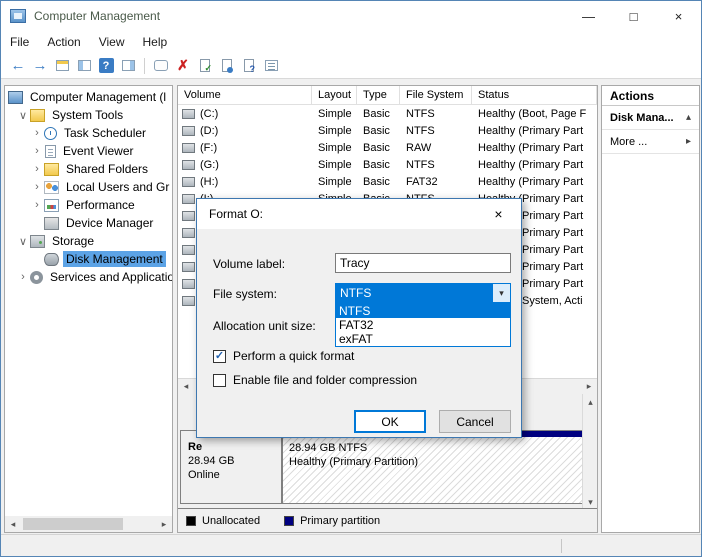 Image resolution: width=702 pixels, height=557 pixels. Describe the element at coordinates (390, 421) in the screenshot. I see `ok-button: OK` at that location.